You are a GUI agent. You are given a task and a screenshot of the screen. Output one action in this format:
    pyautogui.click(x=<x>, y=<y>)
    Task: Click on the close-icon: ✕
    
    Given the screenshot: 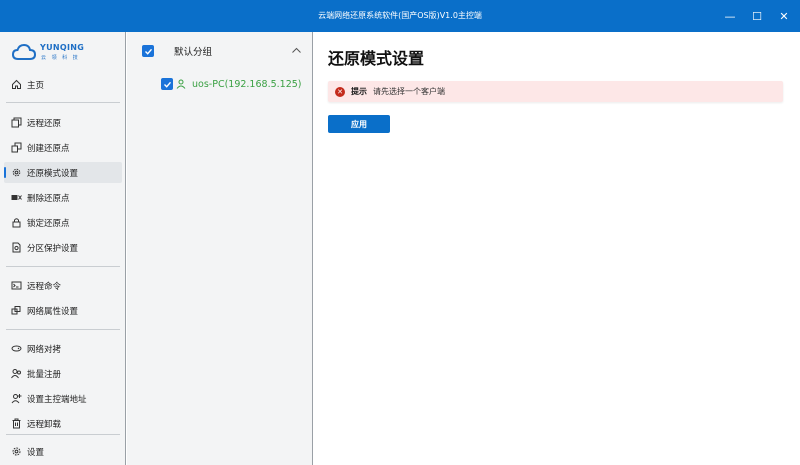 What is the action you would take?
    pyautogui.click(x=784, y=16)
    